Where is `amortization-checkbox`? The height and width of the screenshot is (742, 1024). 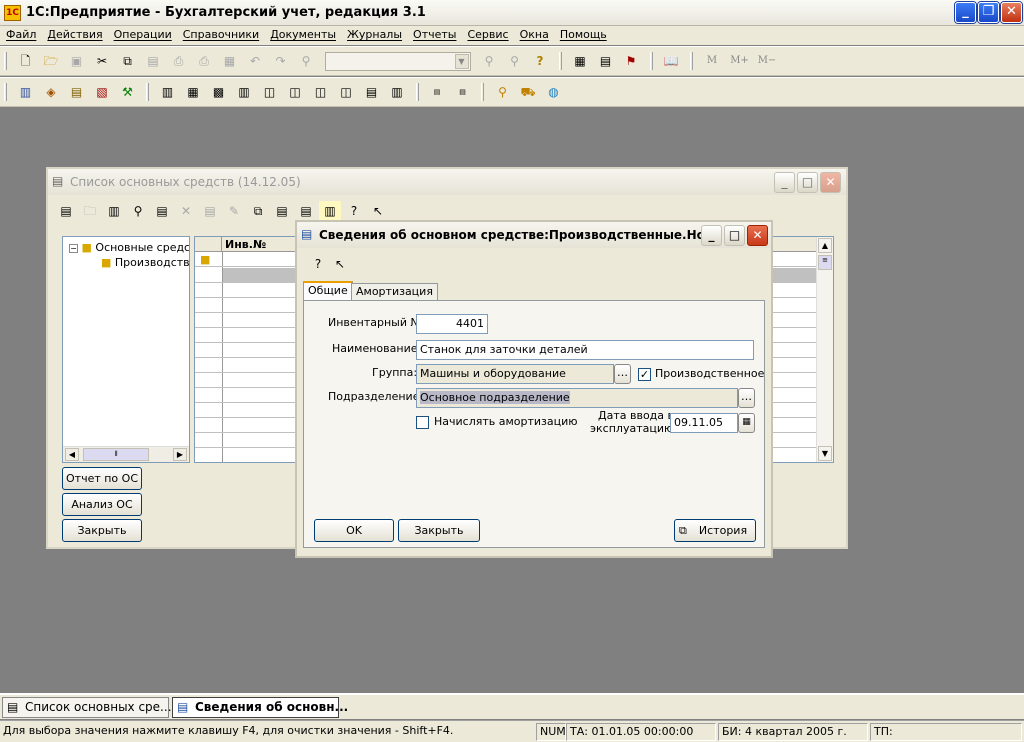 amortization-checkbox is located at coordinates (422, 422).